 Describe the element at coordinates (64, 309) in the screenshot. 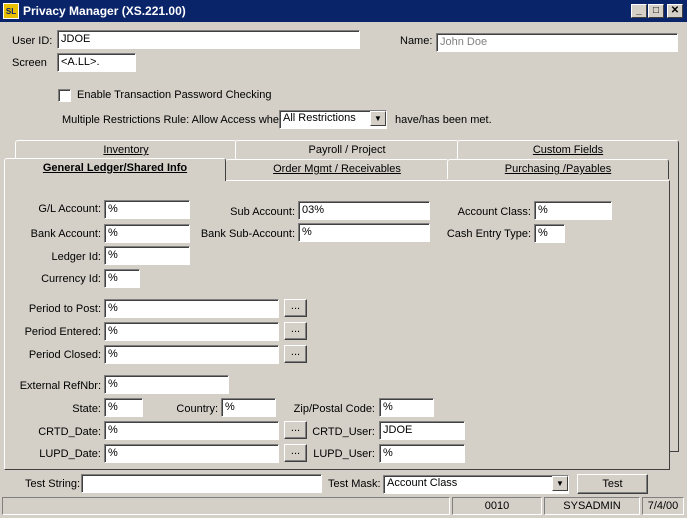

I see `period-to-post-label: Period to Post:` at that location.